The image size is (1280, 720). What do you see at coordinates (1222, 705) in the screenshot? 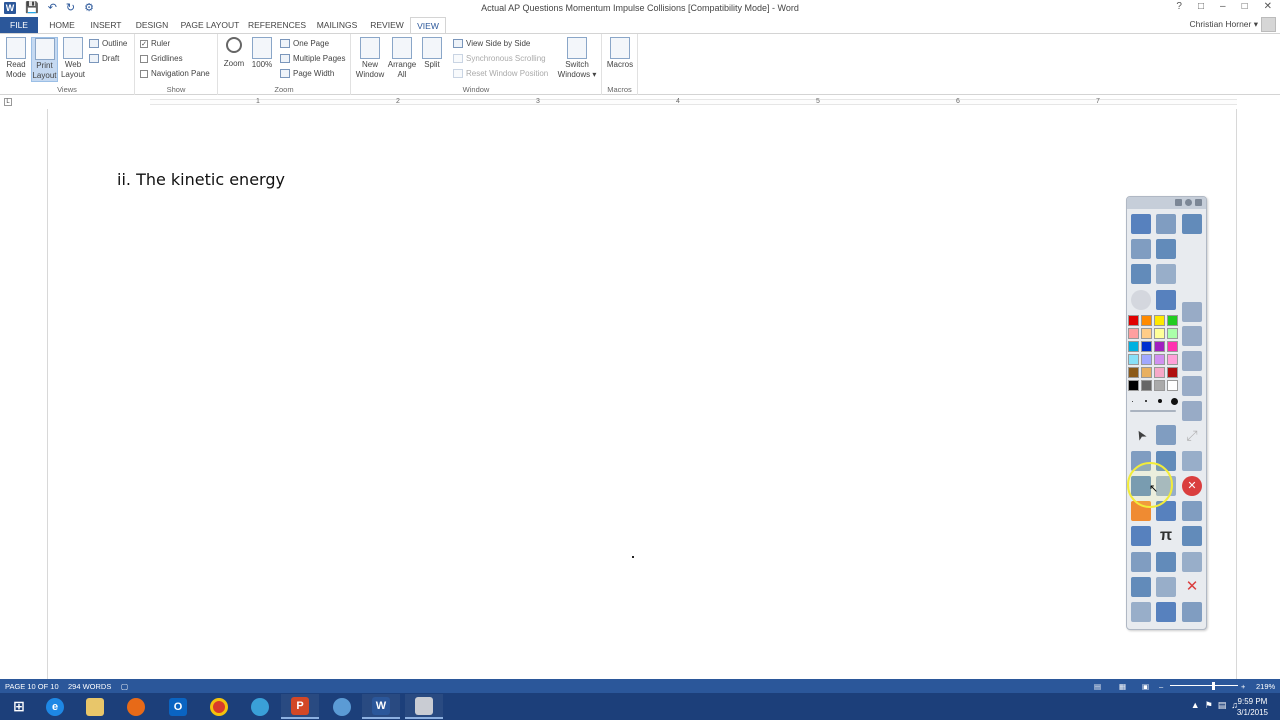
I see `network-icon: ▤` at bounding box center [1222, 705].